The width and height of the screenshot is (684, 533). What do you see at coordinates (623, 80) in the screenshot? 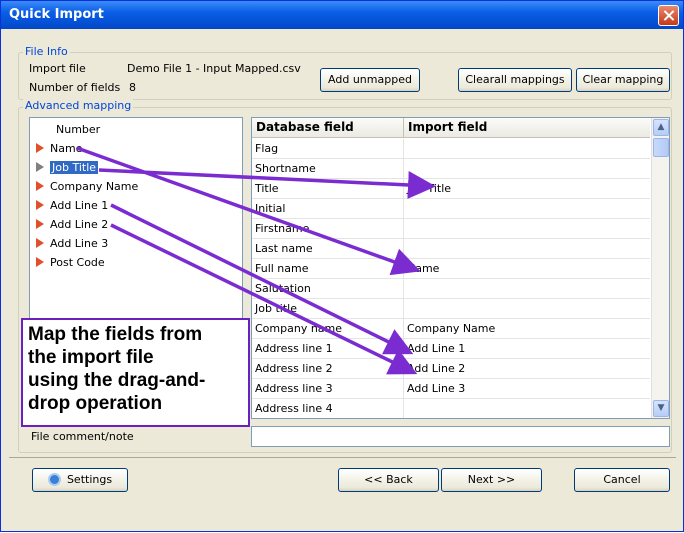
I see `clear-mapping-button: Clear mapping` at bounding box center [623, 80].